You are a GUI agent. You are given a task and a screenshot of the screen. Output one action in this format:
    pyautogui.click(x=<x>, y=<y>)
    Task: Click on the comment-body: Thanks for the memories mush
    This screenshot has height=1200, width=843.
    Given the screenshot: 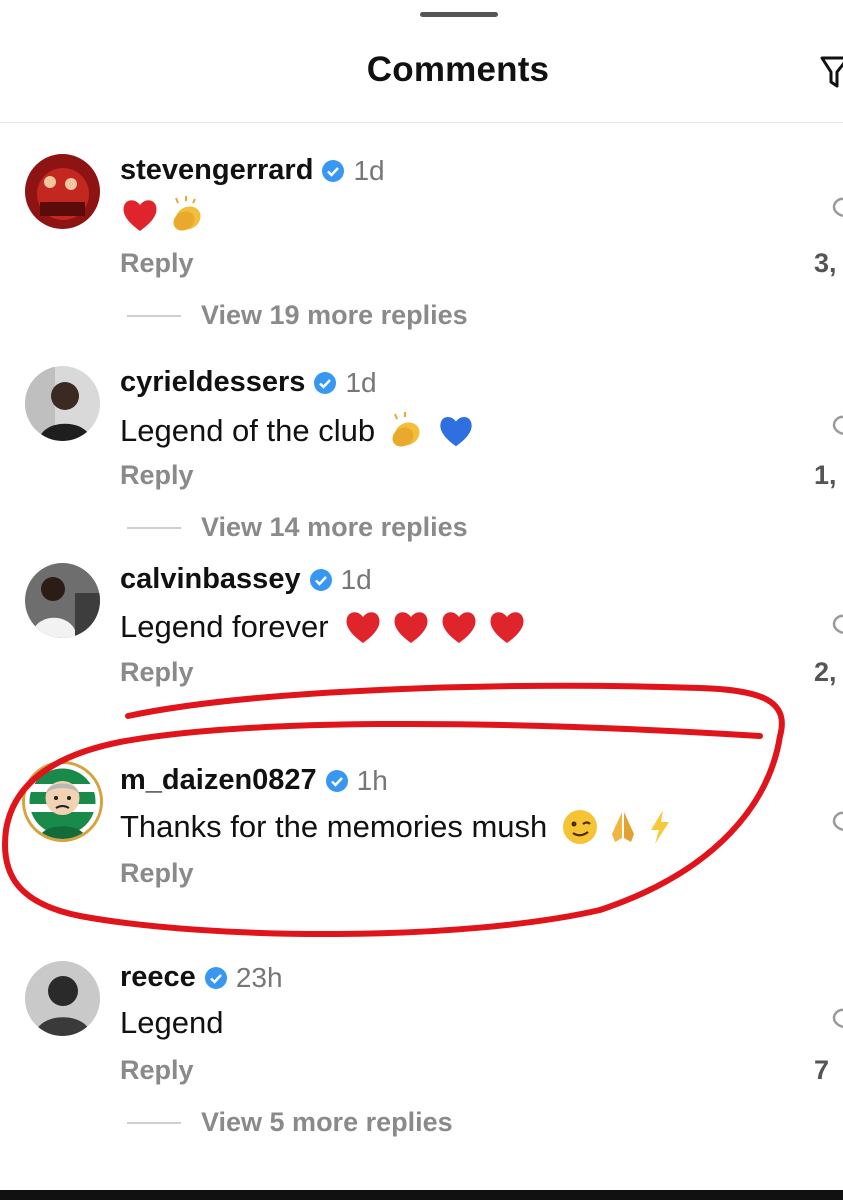 What is the action you would take?
    pyautogui.click(x=334, y=826)
    